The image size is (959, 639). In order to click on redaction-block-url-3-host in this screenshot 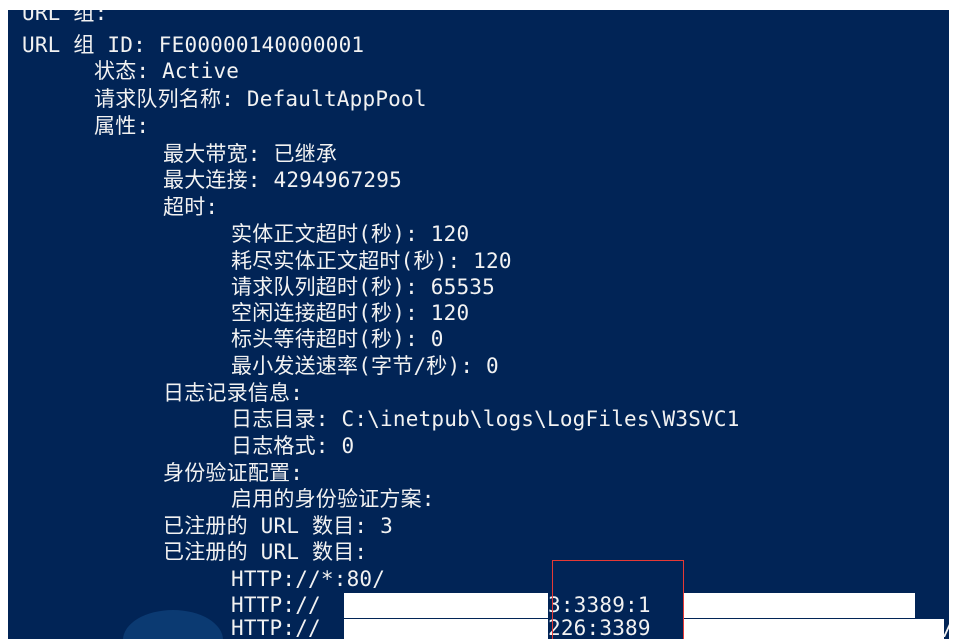, I will do `click(446, 629)`.